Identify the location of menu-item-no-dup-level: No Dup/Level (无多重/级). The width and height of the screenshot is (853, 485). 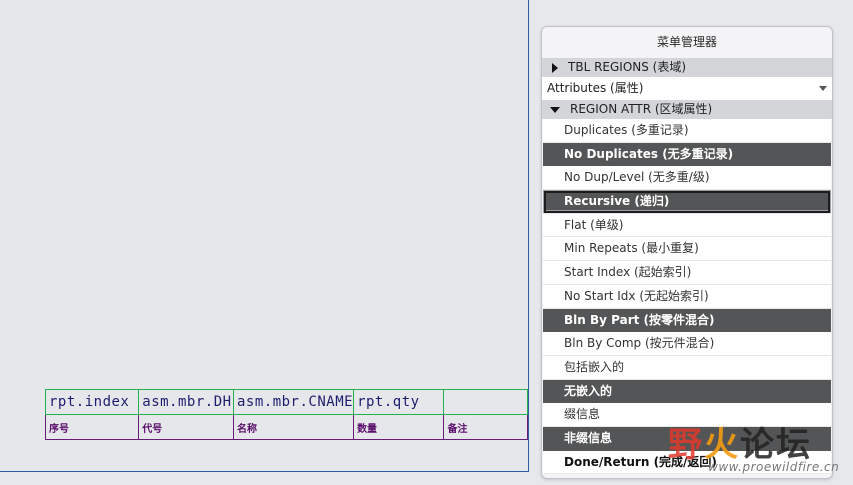
(687, 178).